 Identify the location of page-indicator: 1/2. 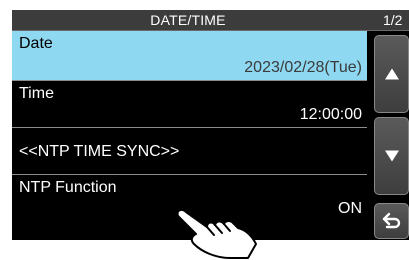
(393, 20).